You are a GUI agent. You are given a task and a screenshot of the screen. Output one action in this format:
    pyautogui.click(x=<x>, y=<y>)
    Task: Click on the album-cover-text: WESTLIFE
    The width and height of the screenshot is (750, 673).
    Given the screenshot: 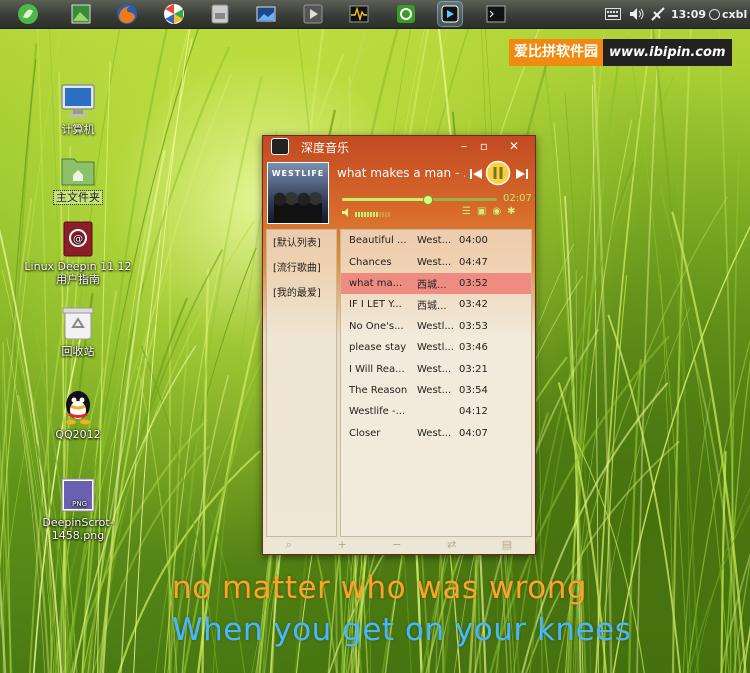 What is the action you would take?
    pyautogui.click(x=298, y=173)
    